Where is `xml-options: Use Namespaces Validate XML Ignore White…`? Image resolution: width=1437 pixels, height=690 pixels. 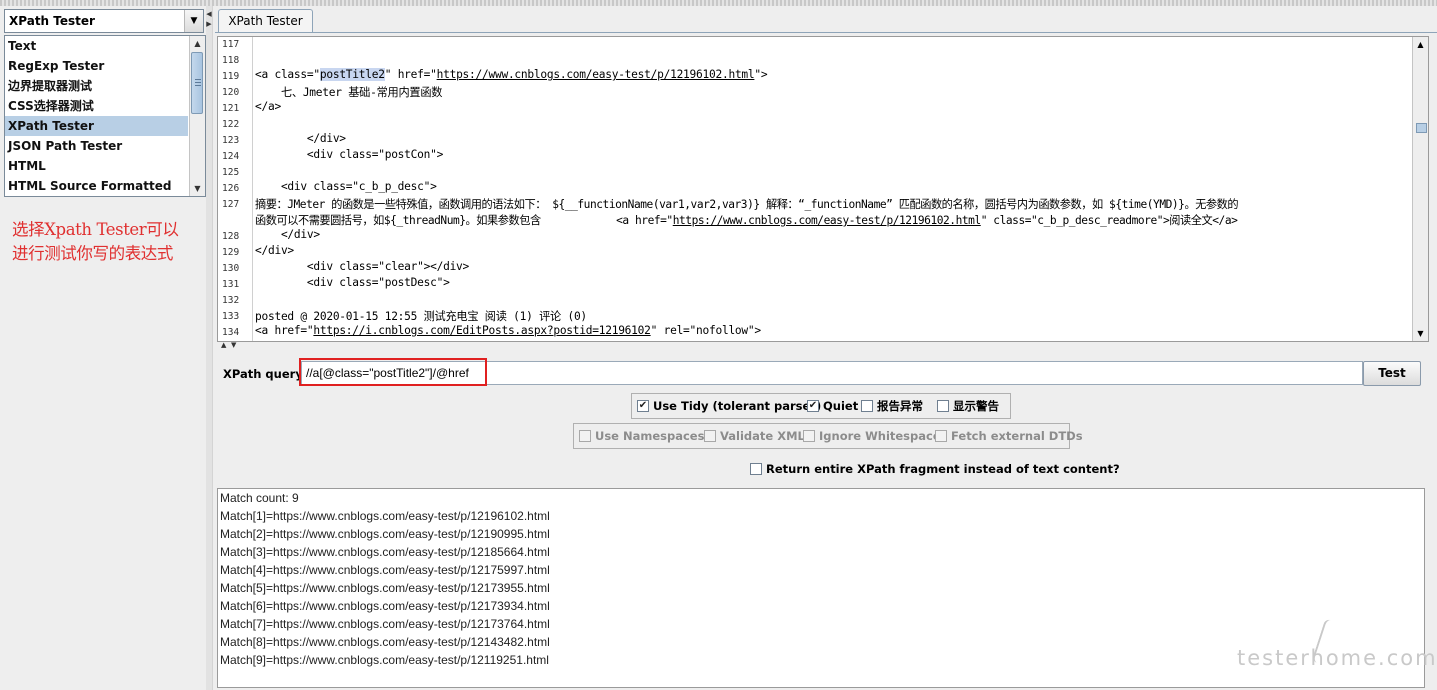
xml-options: Use Namespaces Validate XML Ignore White… is located at coordinates (828, 436).